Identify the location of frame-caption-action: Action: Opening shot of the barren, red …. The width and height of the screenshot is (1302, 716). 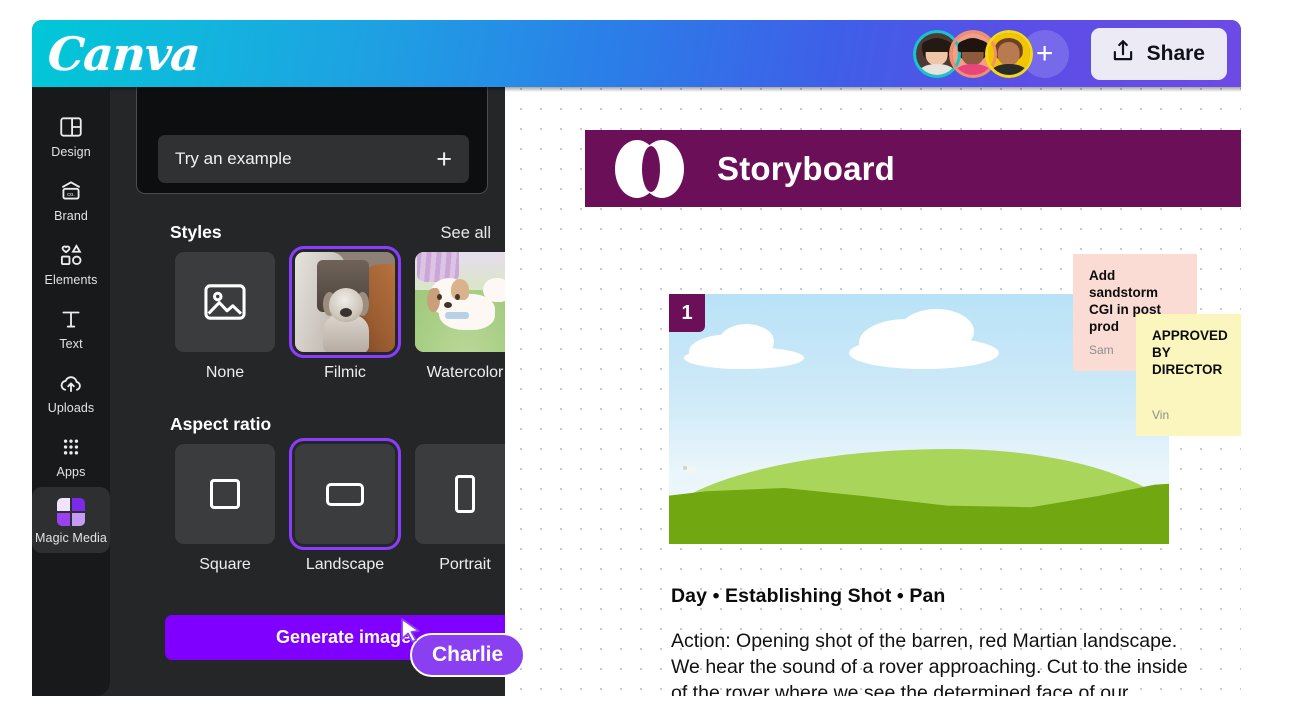
(929, 663).